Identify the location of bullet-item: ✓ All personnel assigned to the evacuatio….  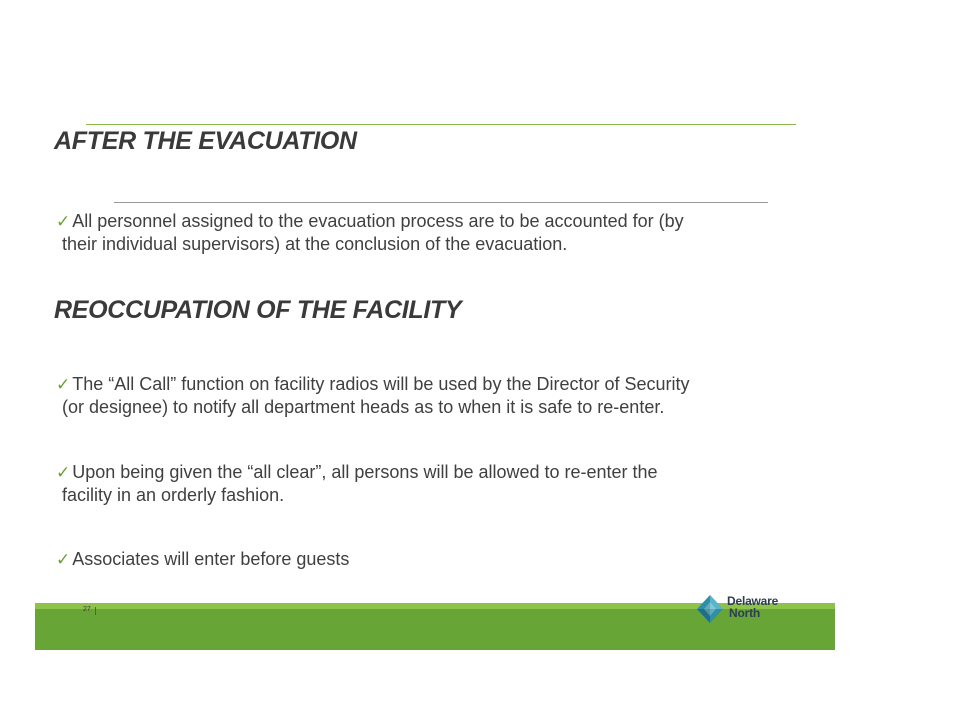
(426, 232).